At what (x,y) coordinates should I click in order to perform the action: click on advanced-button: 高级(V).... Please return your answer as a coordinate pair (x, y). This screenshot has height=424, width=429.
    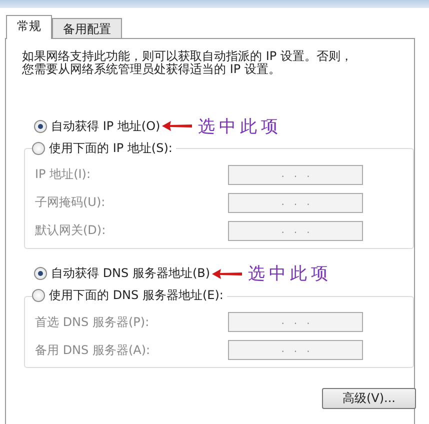
    Looking at the image, I should click on (369, 398).